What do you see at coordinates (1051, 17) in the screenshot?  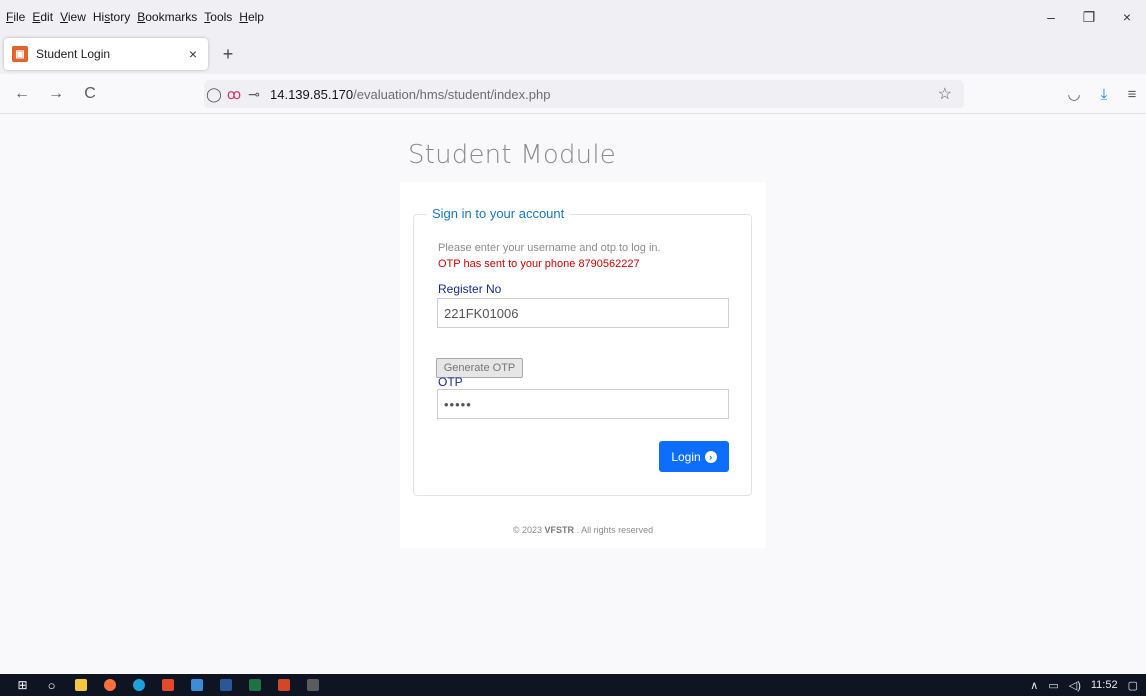 I see `minimize-button: –` at bounding box center [1051, 17].